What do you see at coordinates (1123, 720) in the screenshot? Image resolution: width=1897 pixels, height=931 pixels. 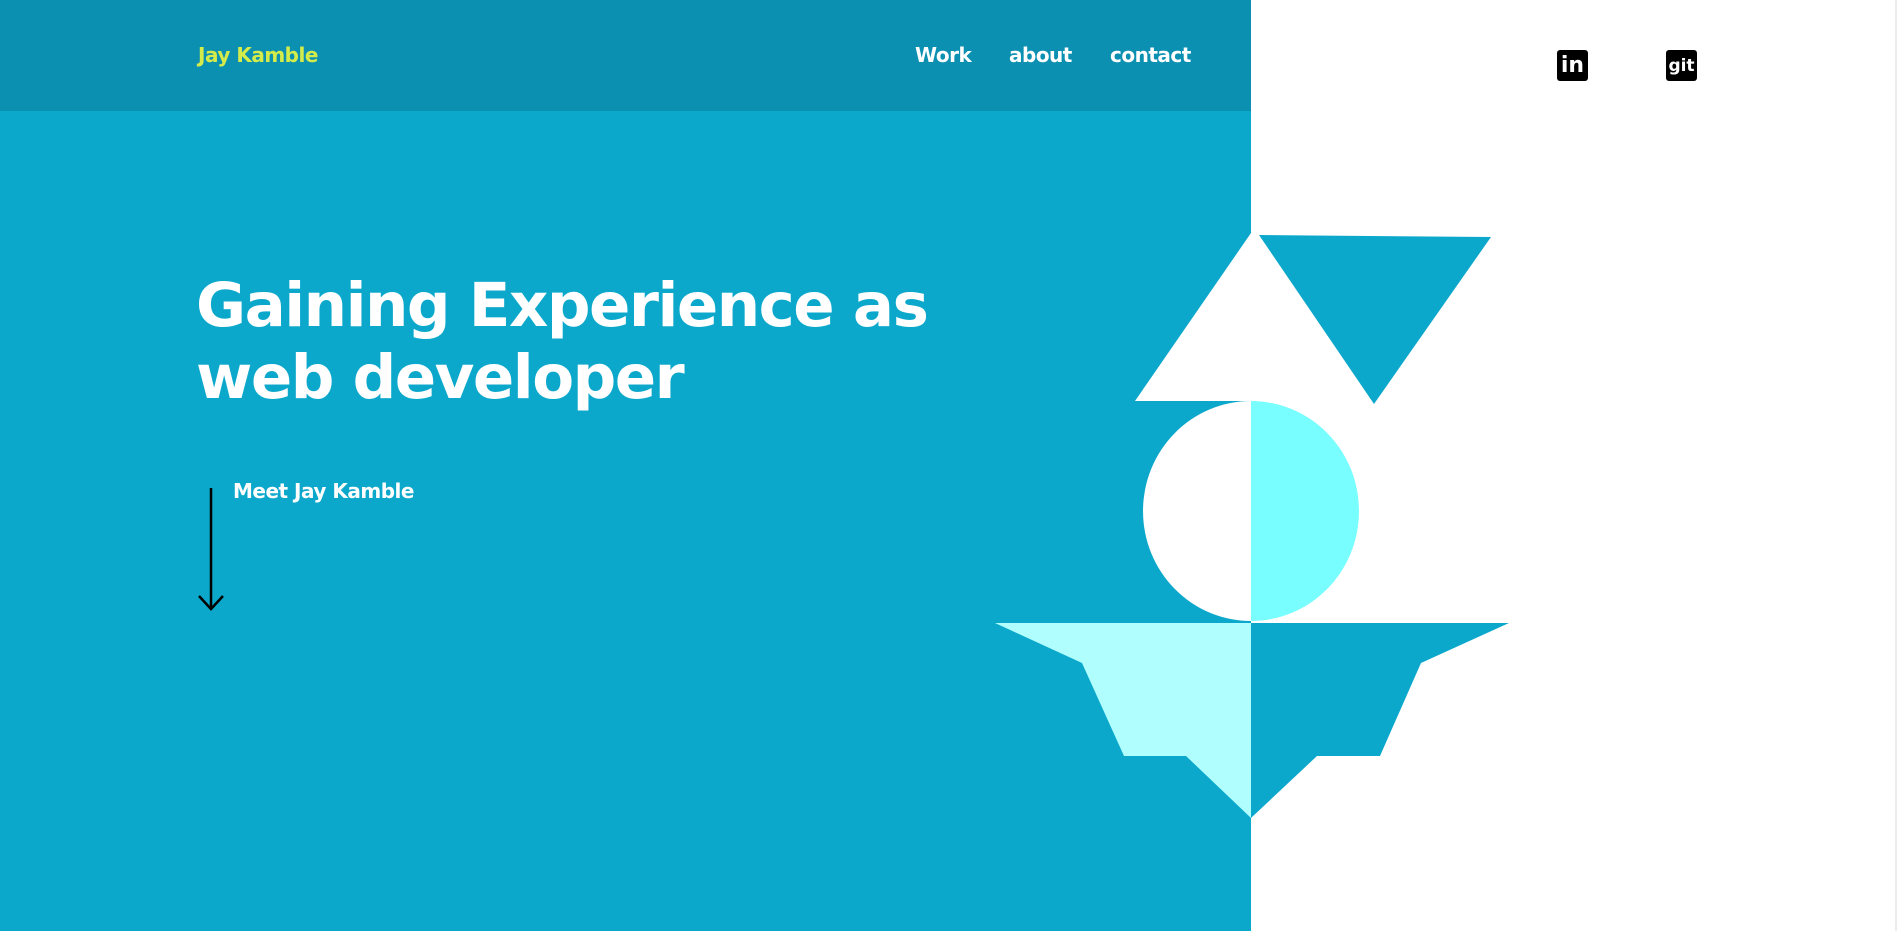 I see `bowl-left-shape` at bounding box center [1123, 720].